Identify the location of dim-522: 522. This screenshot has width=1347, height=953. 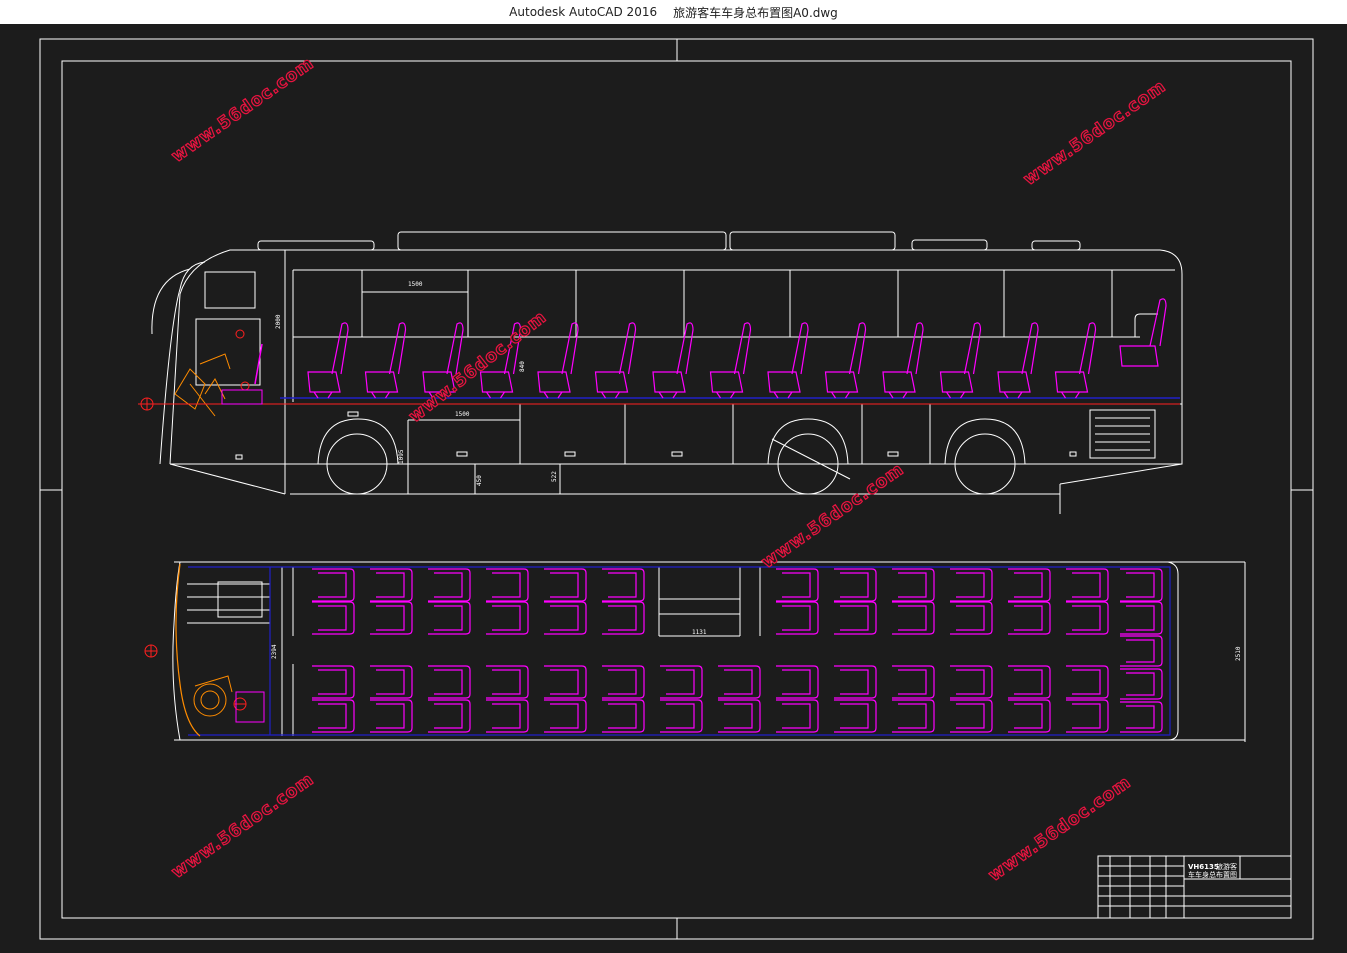
(554, 476).